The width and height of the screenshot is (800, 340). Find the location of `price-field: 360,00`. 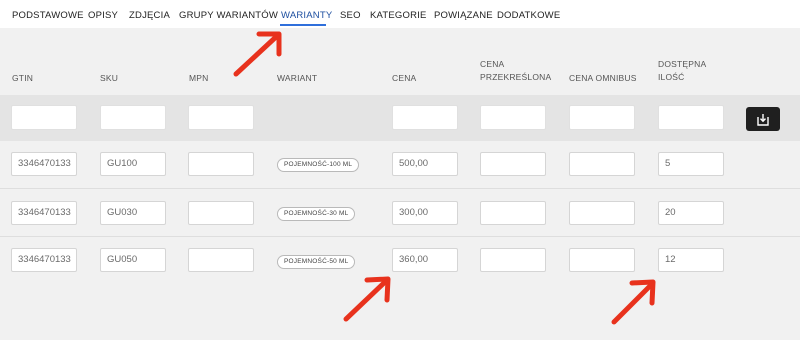

price-field: 360,00 is located at coordinates (425, 260).